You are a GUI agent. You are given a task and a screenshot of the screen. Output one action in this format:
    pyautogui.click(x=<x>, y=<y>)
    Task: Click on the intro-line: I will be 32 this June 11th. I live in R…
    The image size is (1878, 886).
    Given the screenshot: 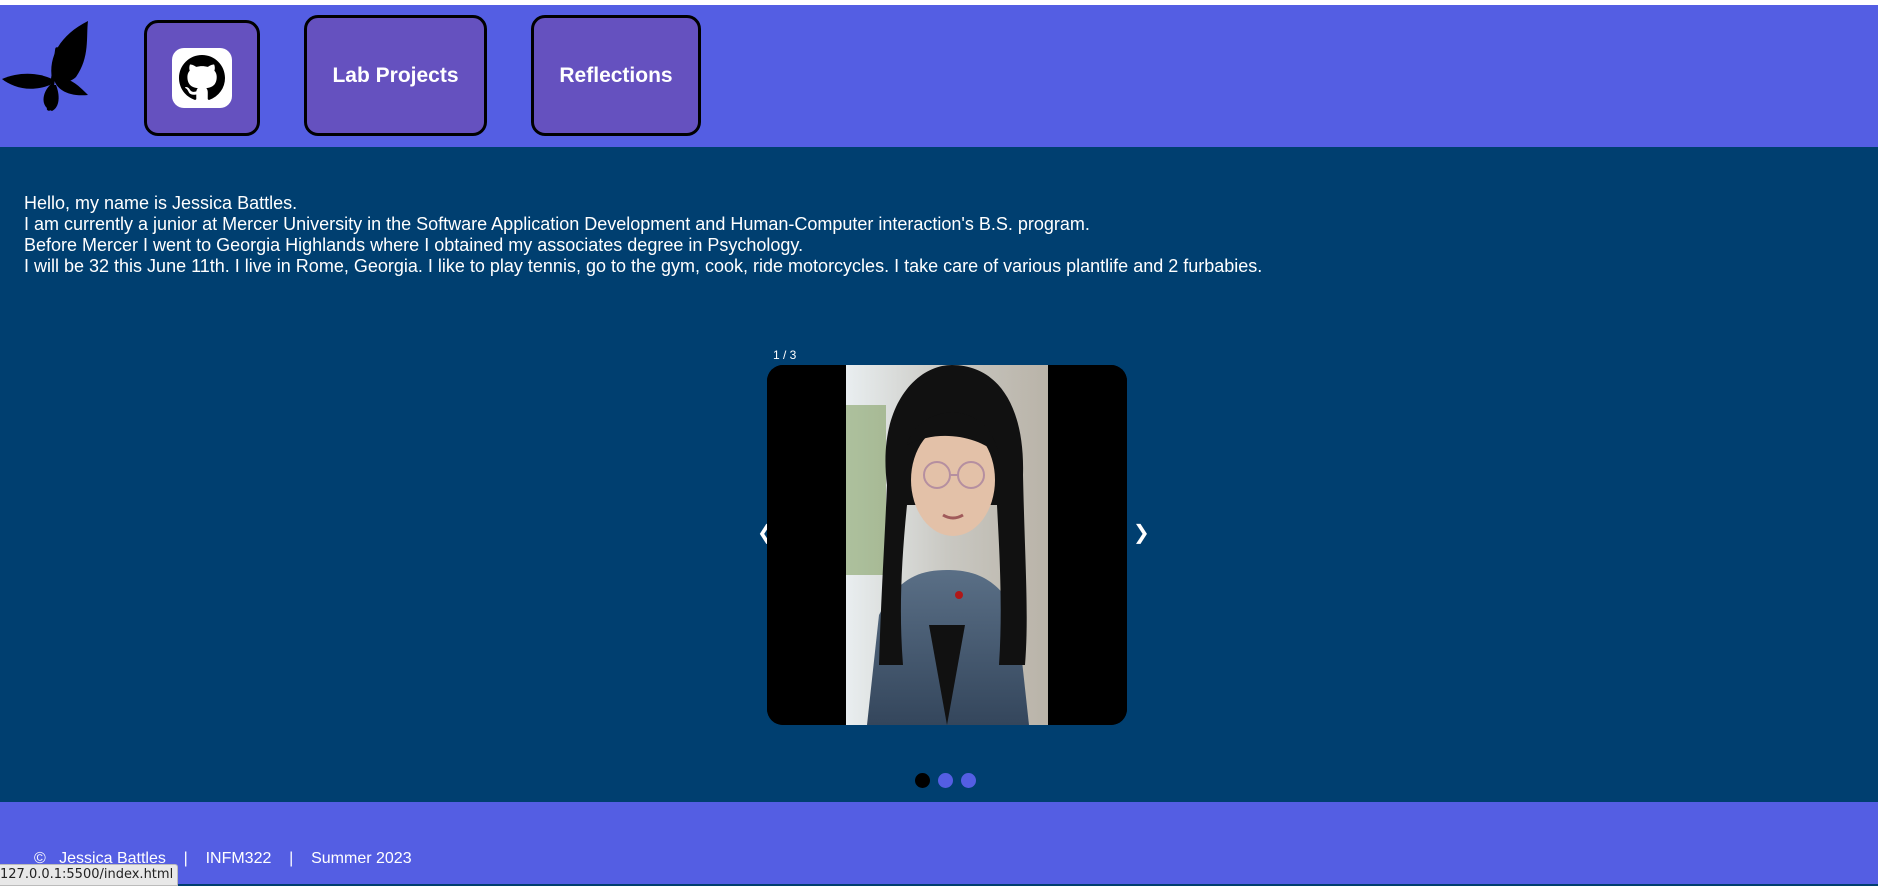 What is the action you would take?
    pyautogui.click(x=643, y=266)
    